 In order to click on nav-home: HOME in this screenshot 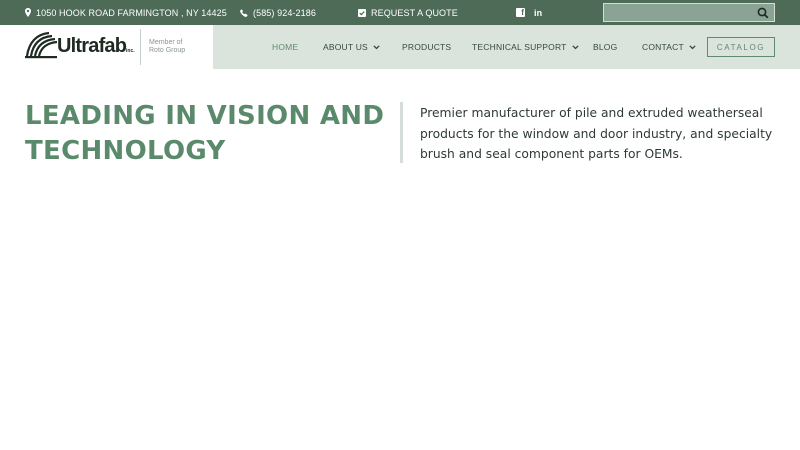, I will do `click(285, 47)`.